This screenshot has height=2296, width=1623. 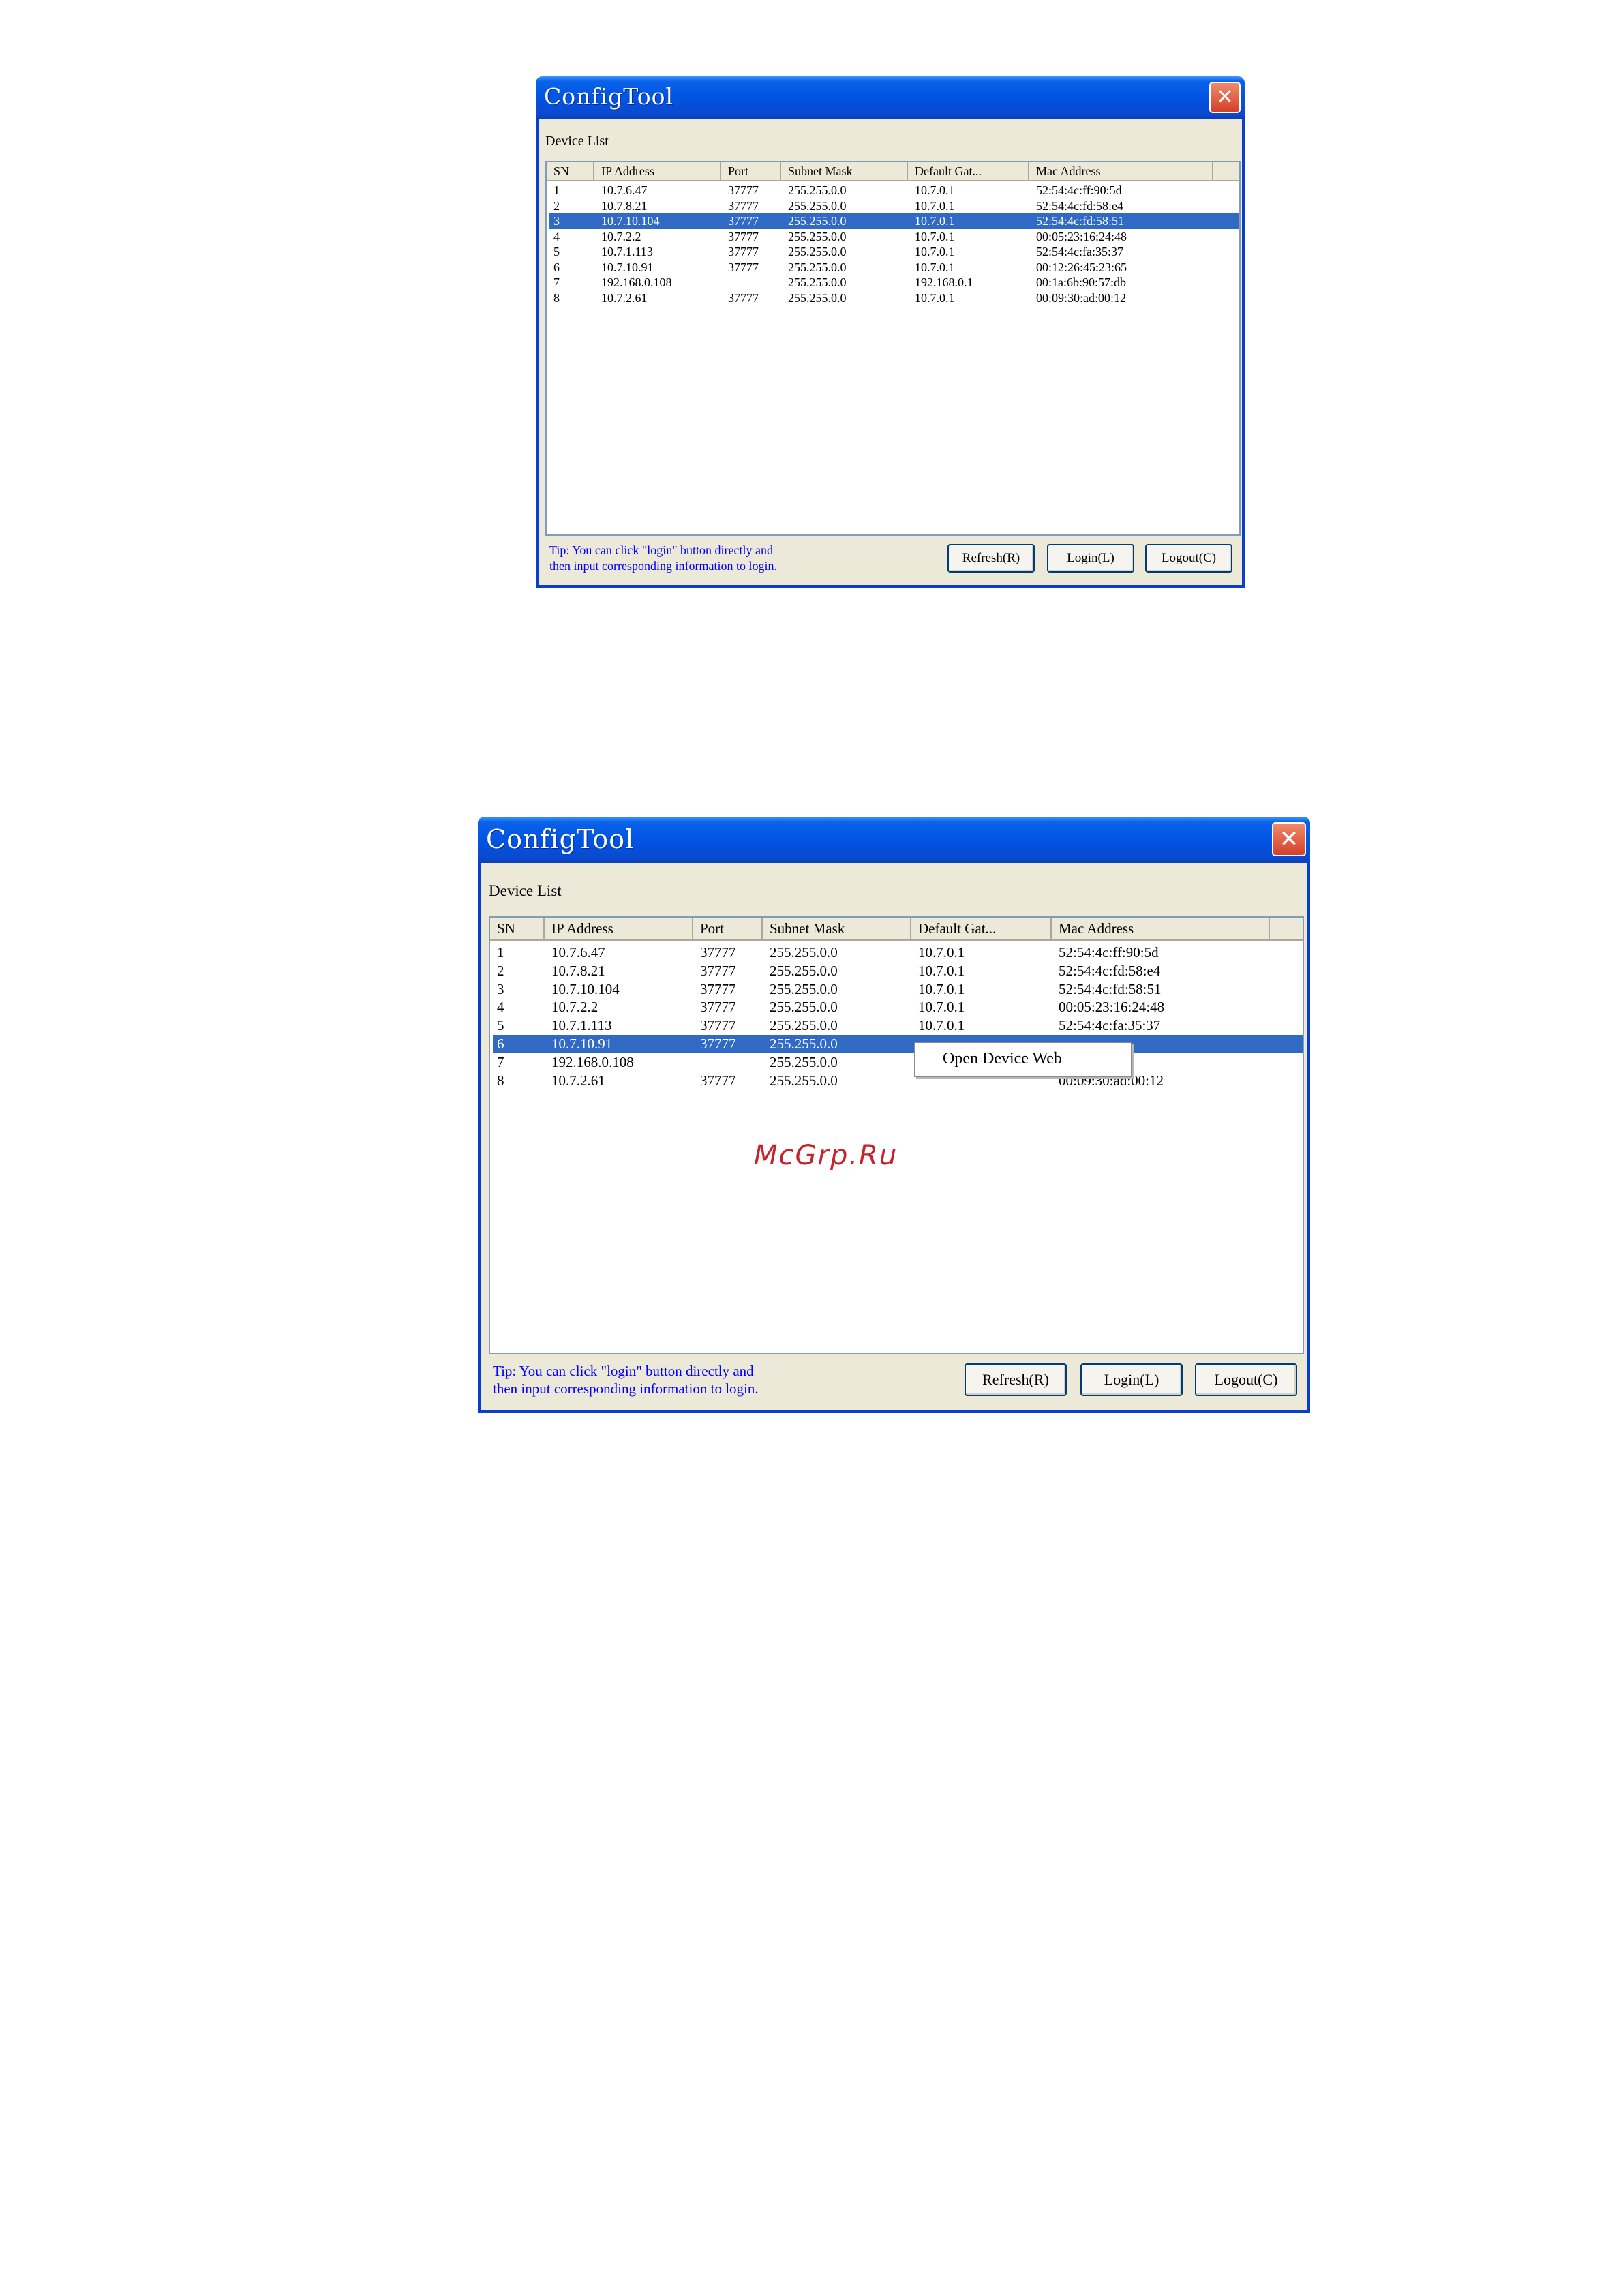 What do you see at coordinates (556, 252) in the screenshot?
I see `cell-sn: 5` at bounding box center [556, 252].